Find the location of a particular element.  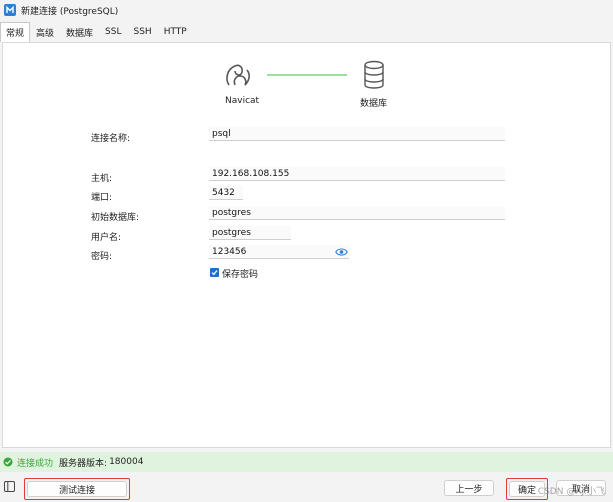

password-input is located at coordinates (279, 252).